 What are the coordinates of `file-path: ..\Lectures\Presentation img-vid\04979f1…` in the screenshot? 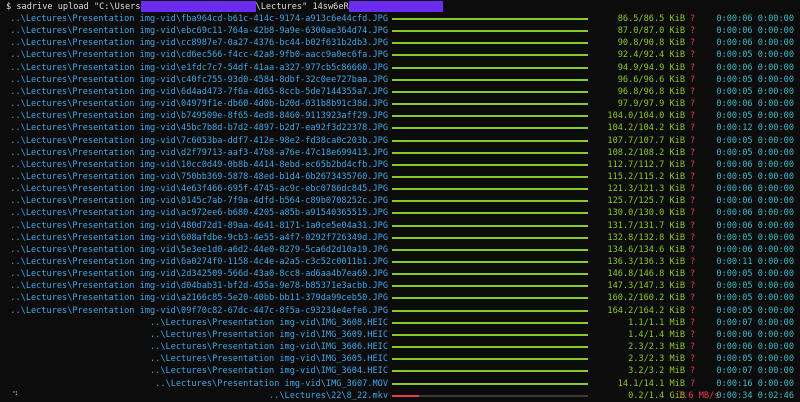 It's located at (199, 104).